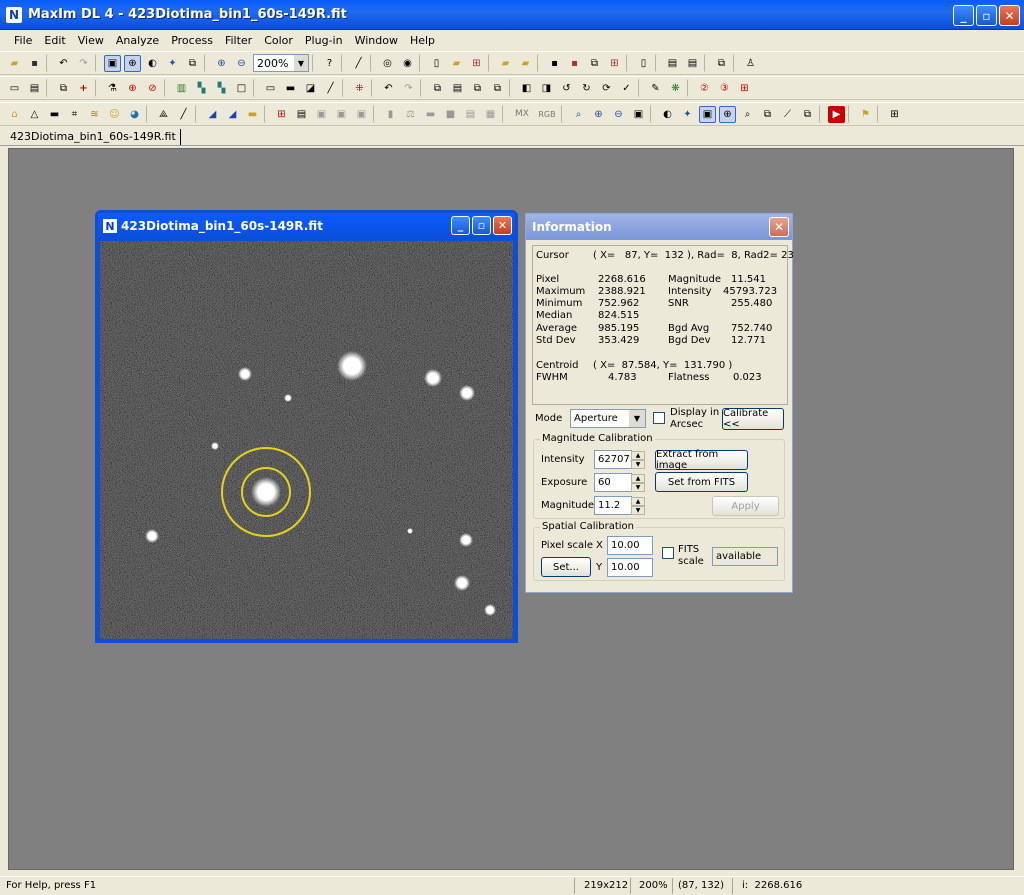 The height and width of the screenshot is (895, 1024). Describe the element at coordinates (807, 114) in the screenshot. I see `window-icon: ⧉` at that location.